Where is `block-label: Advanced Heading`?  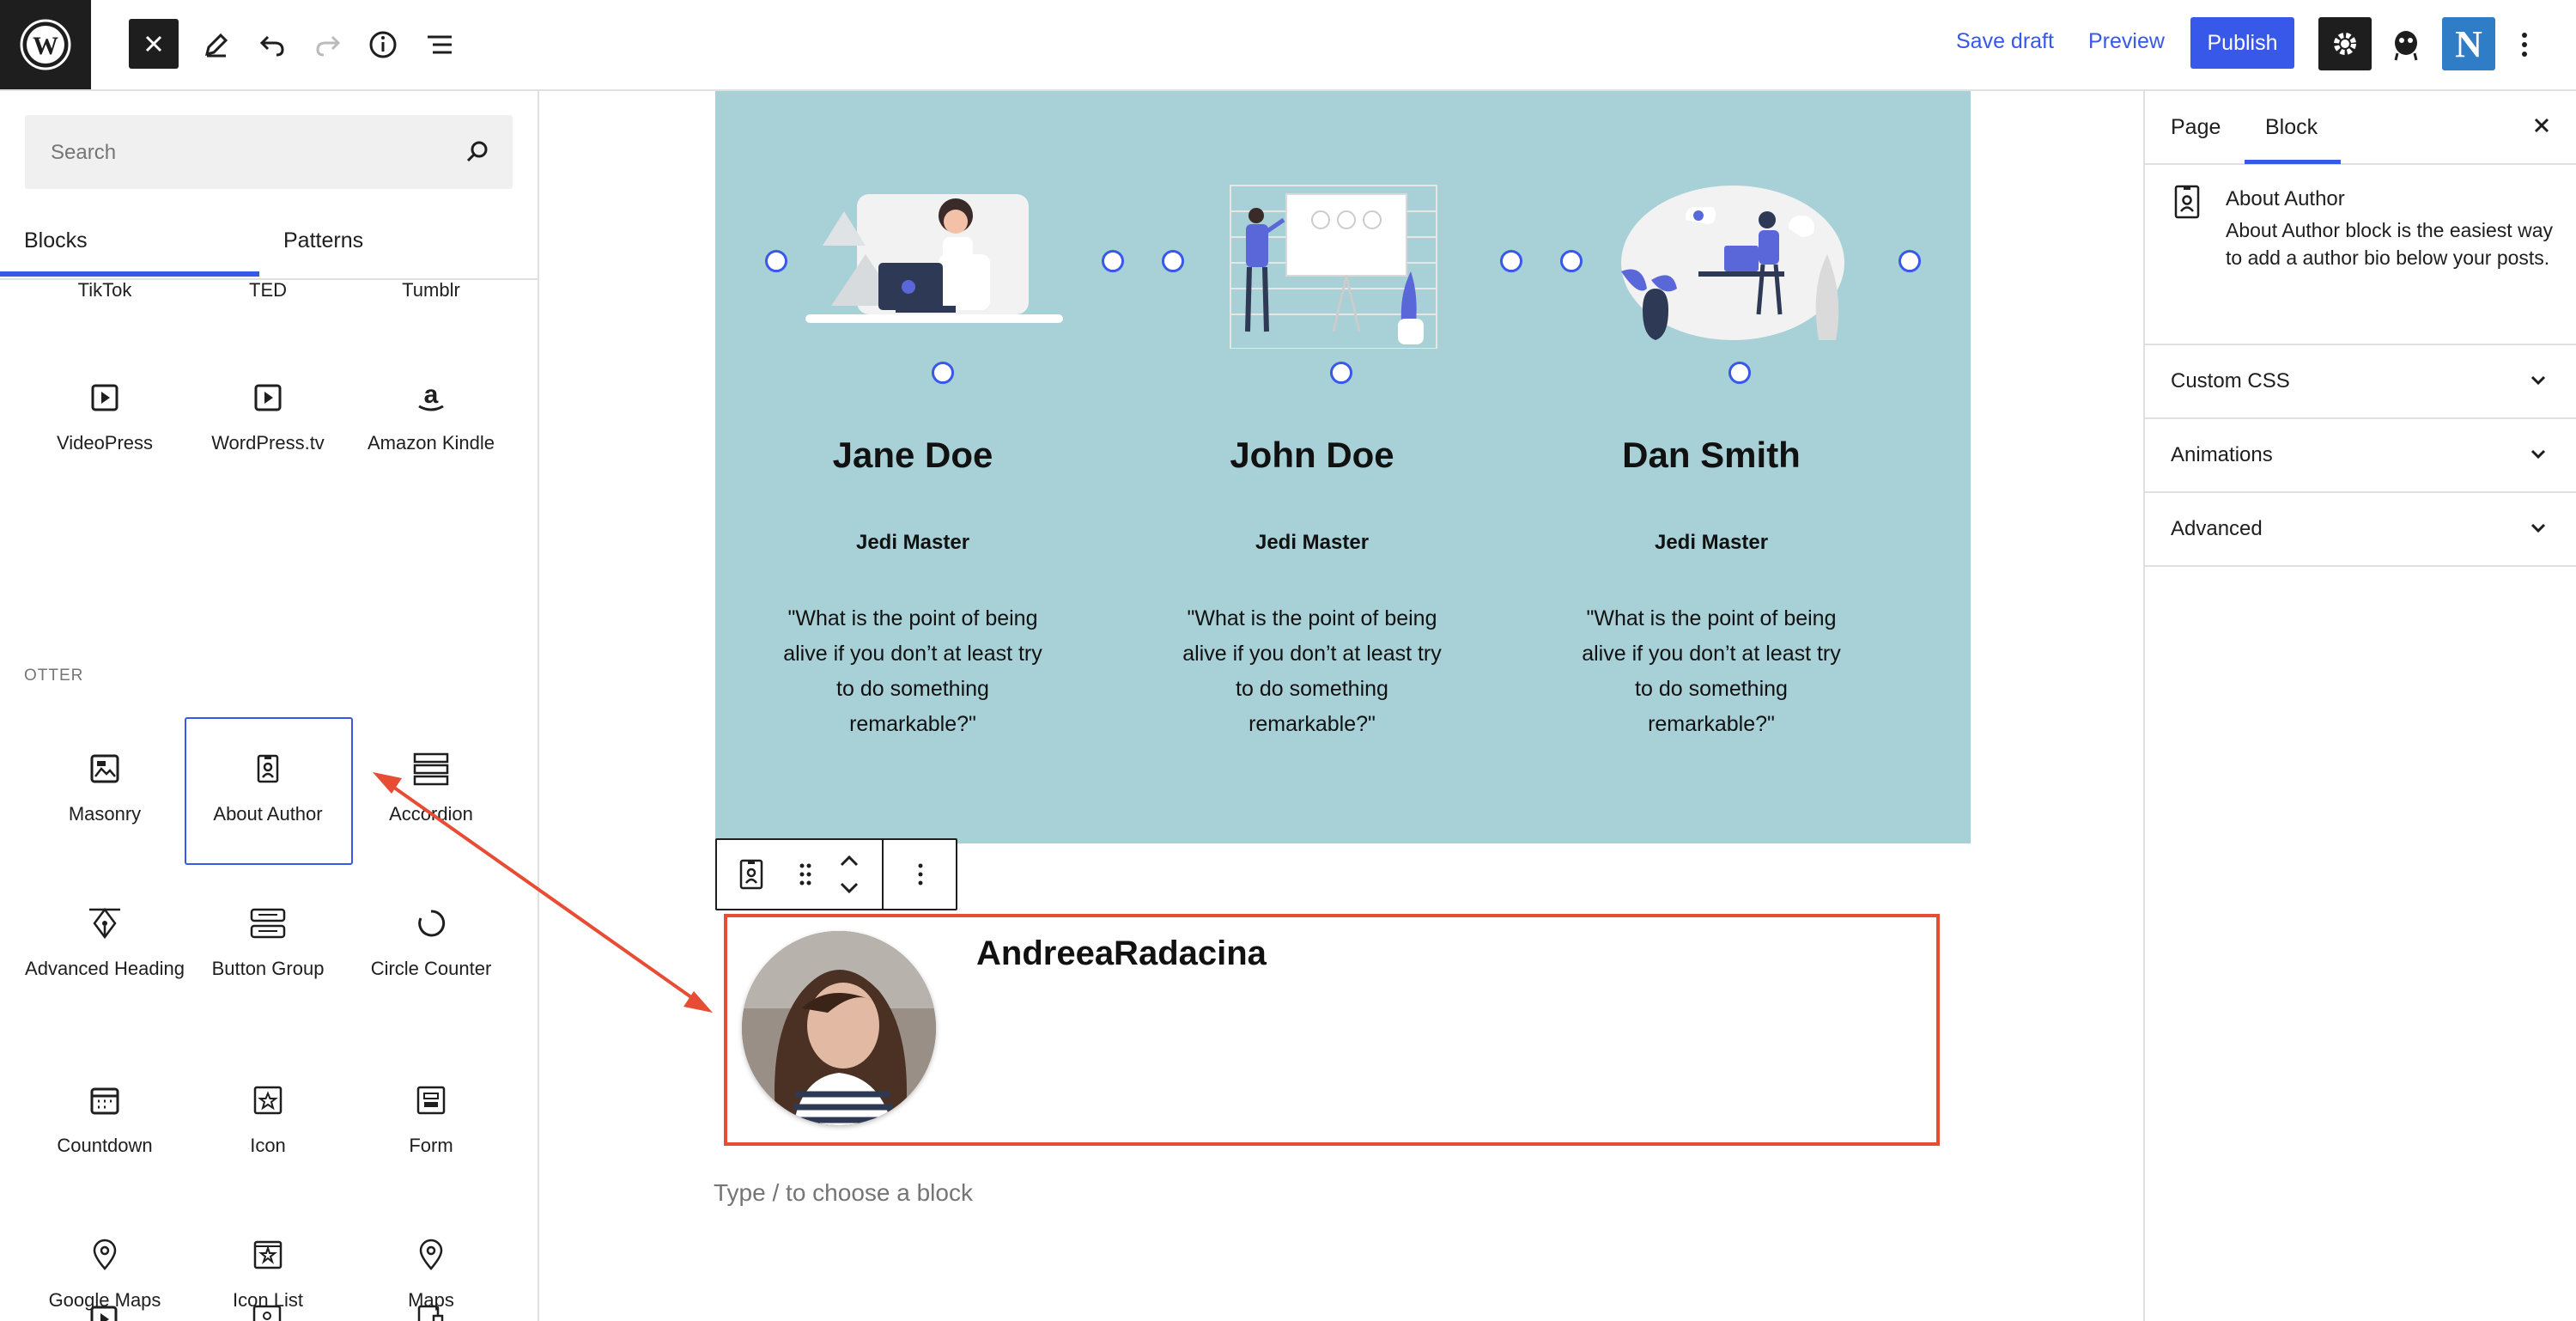
block-label: Advanced Heading is located at coordinates (105, 968).